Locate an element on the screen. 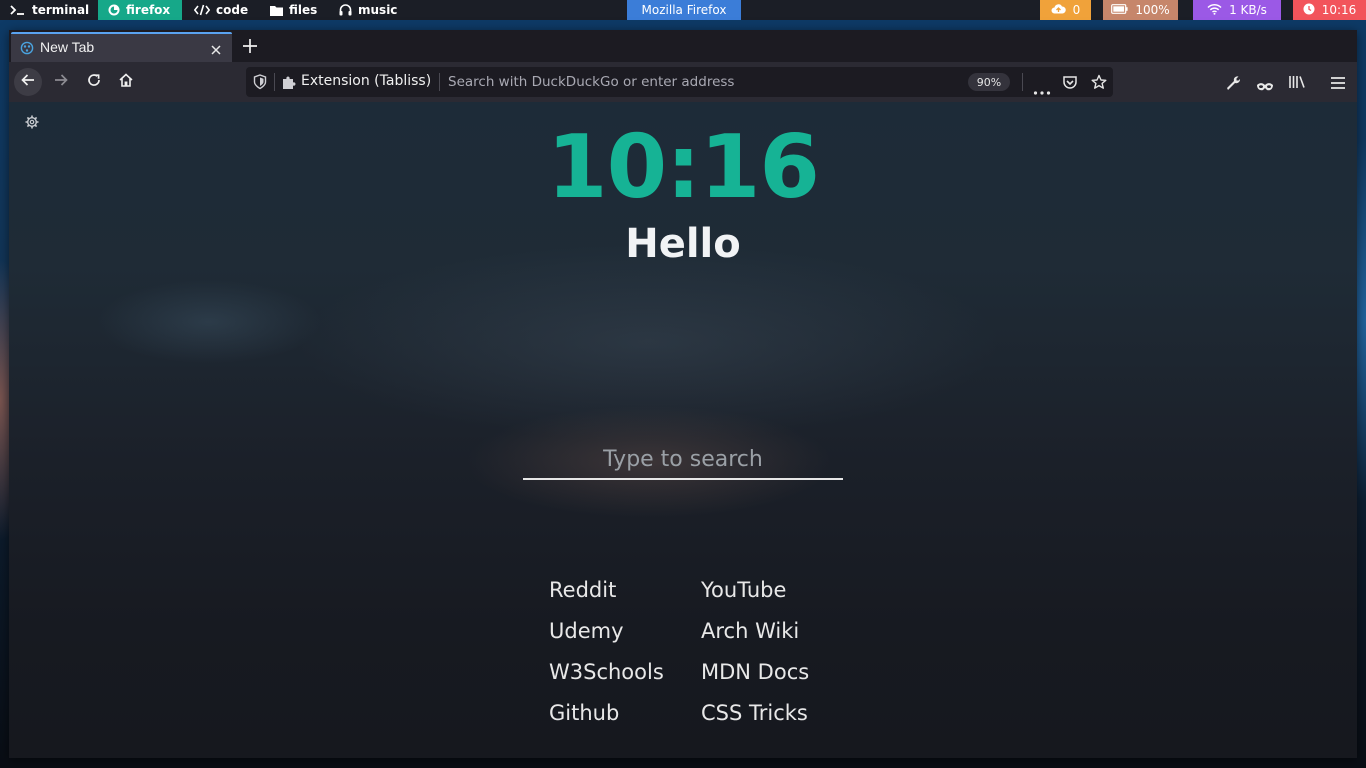 Image resolution: width=1366 pixels, height=768 pixels. tab-strip: New Tab is located at coordinates (683, 46).